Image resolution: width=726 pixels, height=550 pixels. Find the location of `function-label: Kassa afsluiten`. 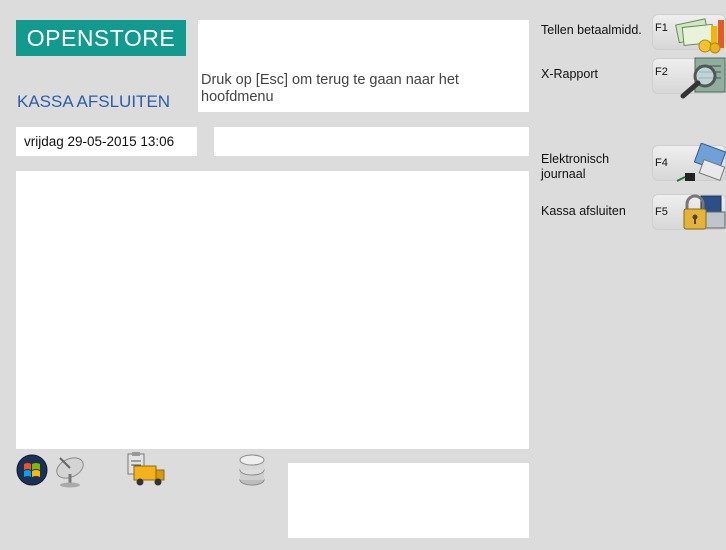

function-label: Kassa afsluiten is located at coordinates (583, 211).